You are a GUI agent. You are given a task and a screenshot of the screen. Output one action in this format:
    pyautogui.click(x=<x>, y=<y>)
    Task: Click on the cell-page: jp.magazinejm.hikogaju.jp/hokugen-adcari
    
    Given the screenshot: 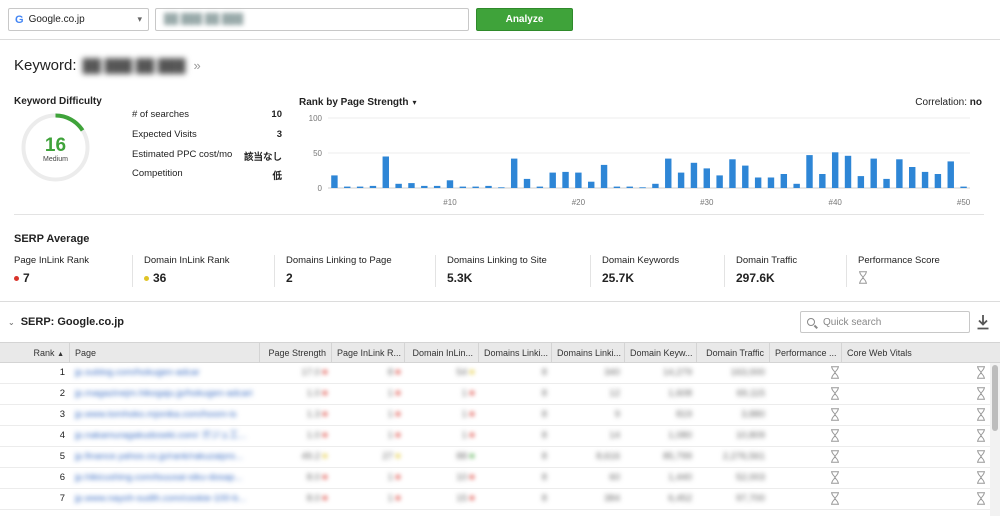 What is the action you would take?
    pyautogui.click(x=165, y=394)
    